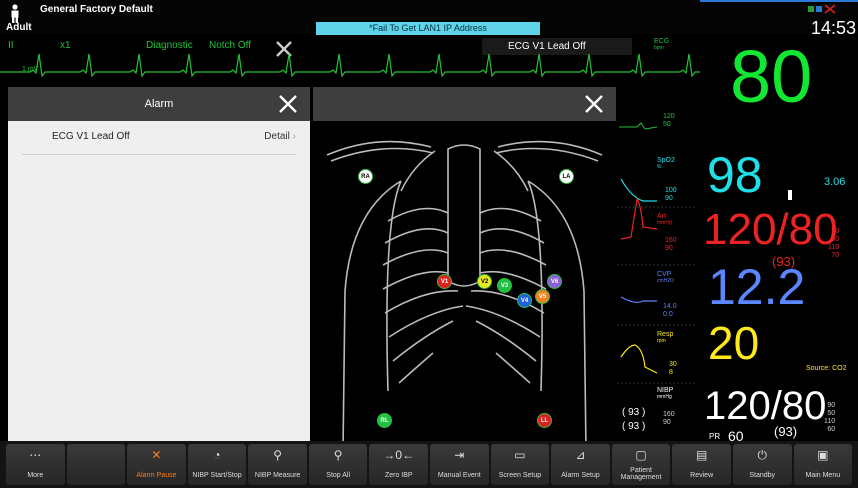 The height and width of the screenshot is (488, 858). What do you see at coordinates (641, 464) in the screenshot?
I see `patient-management-button: ▢ Patient Management` at bounding box center [641, 464].